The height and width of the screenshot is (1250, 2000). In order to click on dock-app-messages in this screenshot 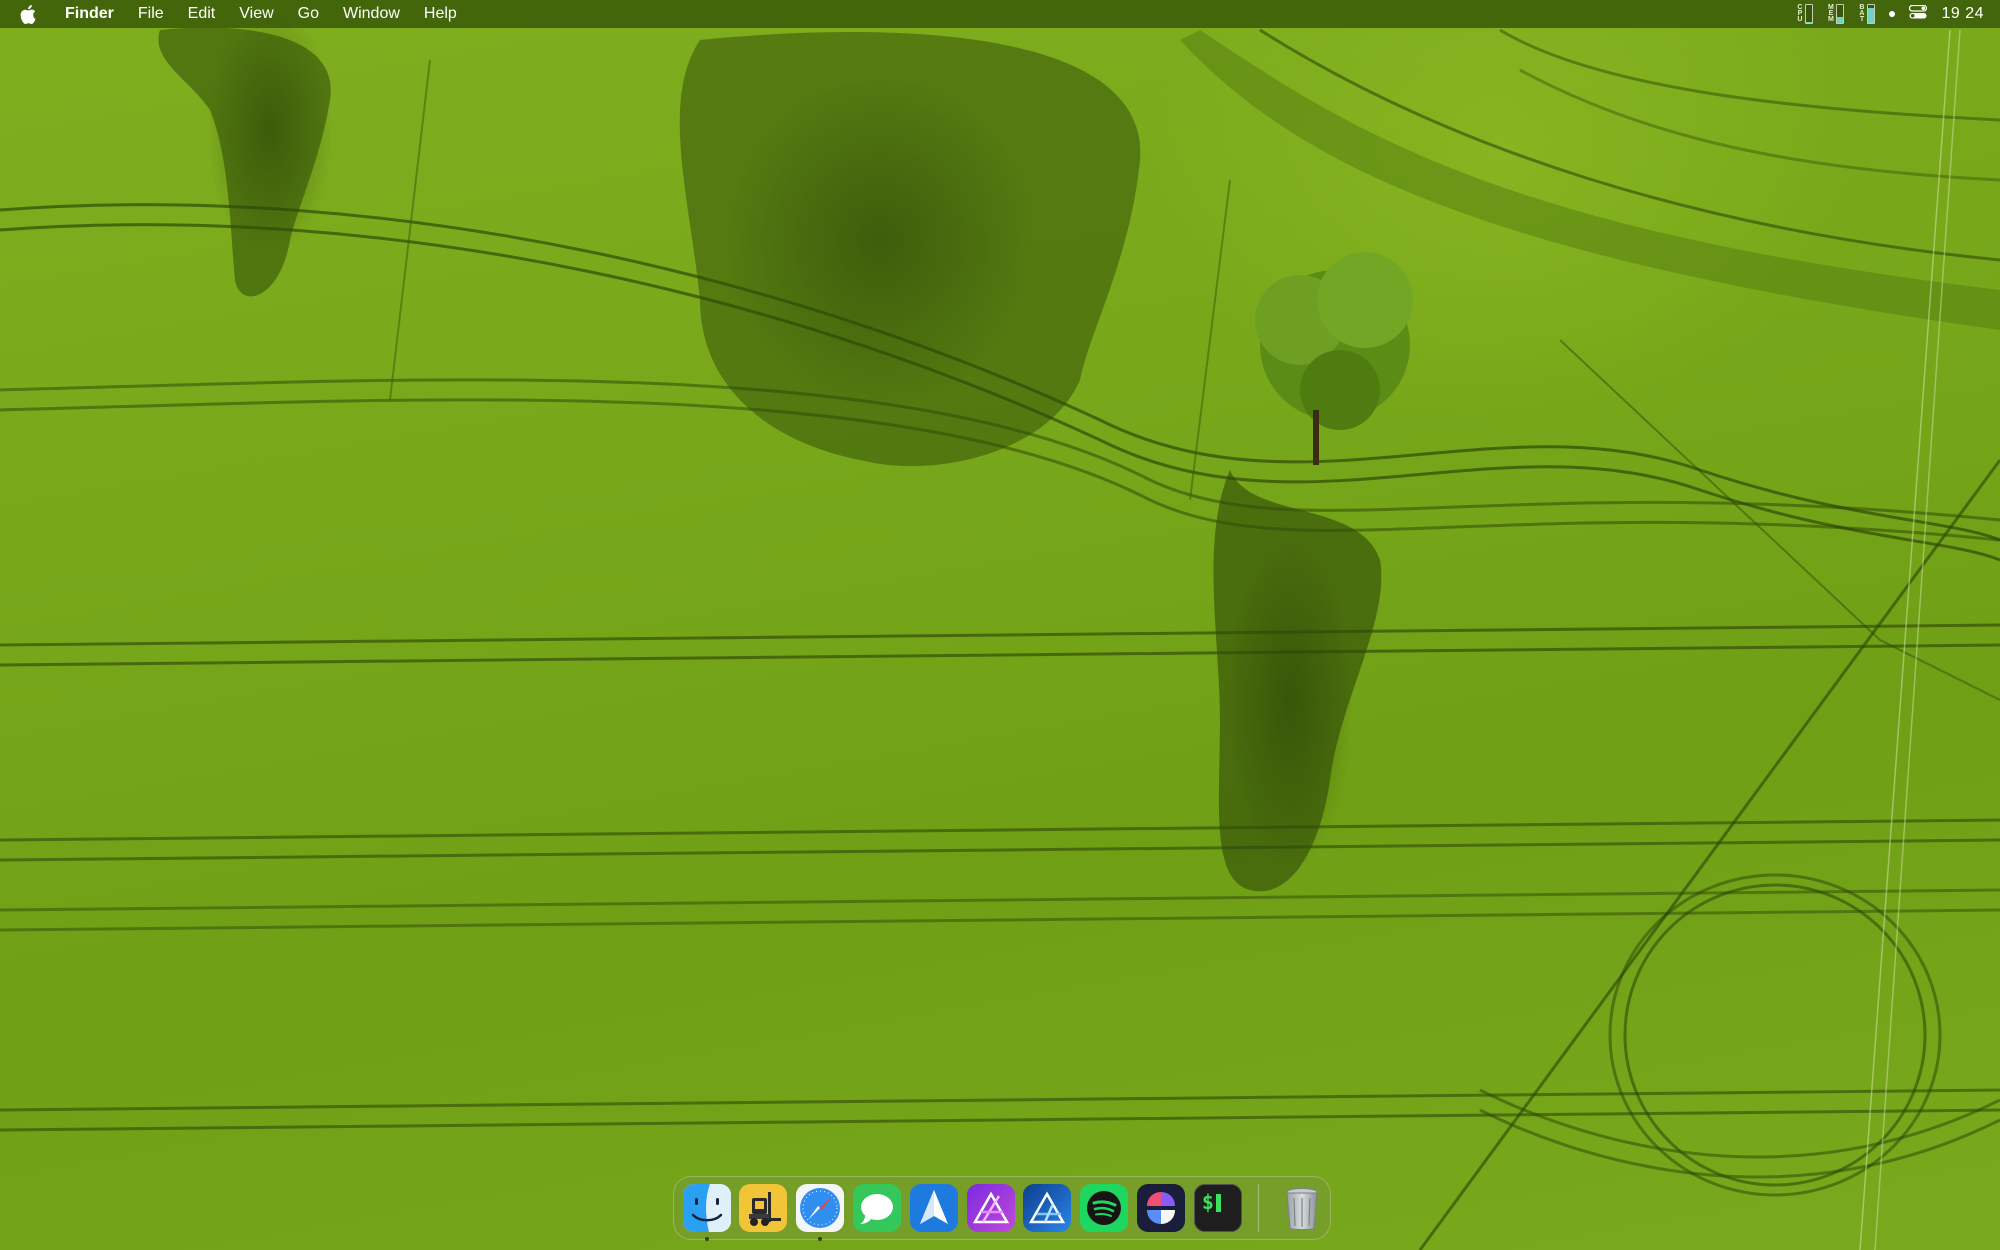, I will do `click(877, 1208)`.